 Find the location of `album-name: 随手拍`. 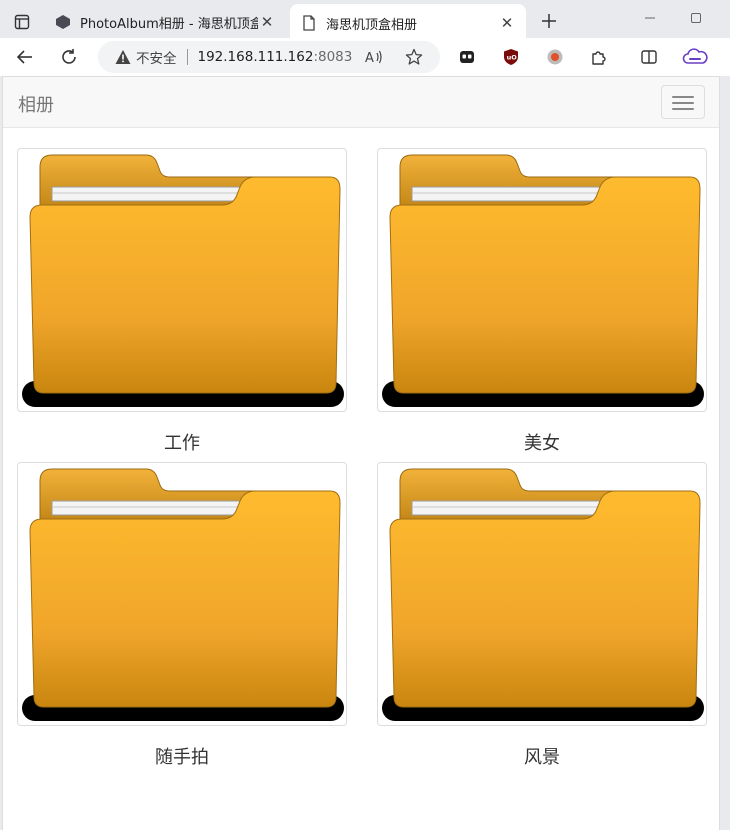

album-name: 随手拍 is located at coordinates (182, 756).